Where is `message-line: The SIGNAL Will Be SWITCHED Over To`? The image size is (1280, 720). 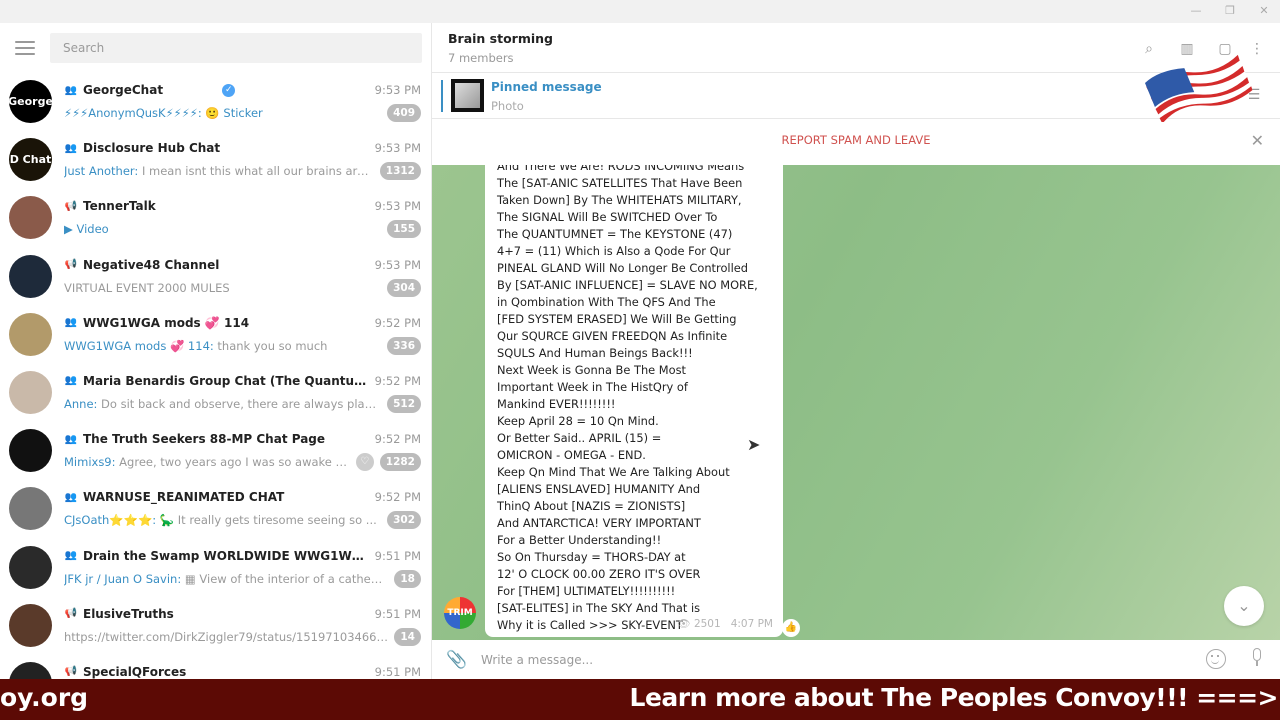 message-line: The SIGNAL Will Be SWITCHED Over To is located at coordinates (607, 217).